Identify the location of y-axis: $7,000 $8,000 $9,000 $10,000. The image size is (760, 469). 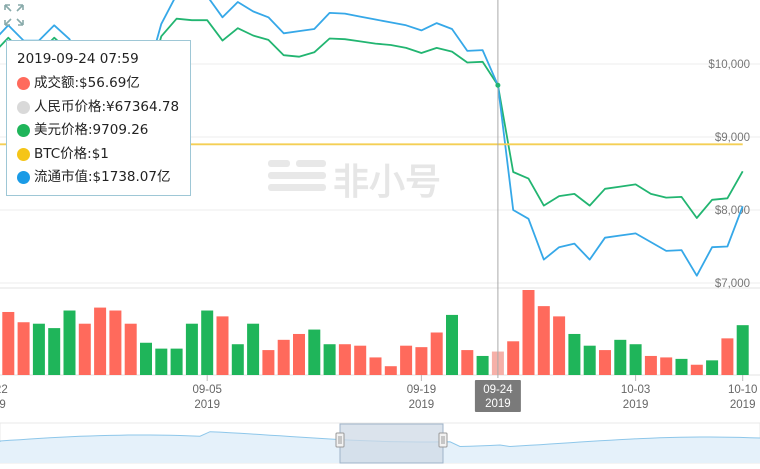
(729, 174).